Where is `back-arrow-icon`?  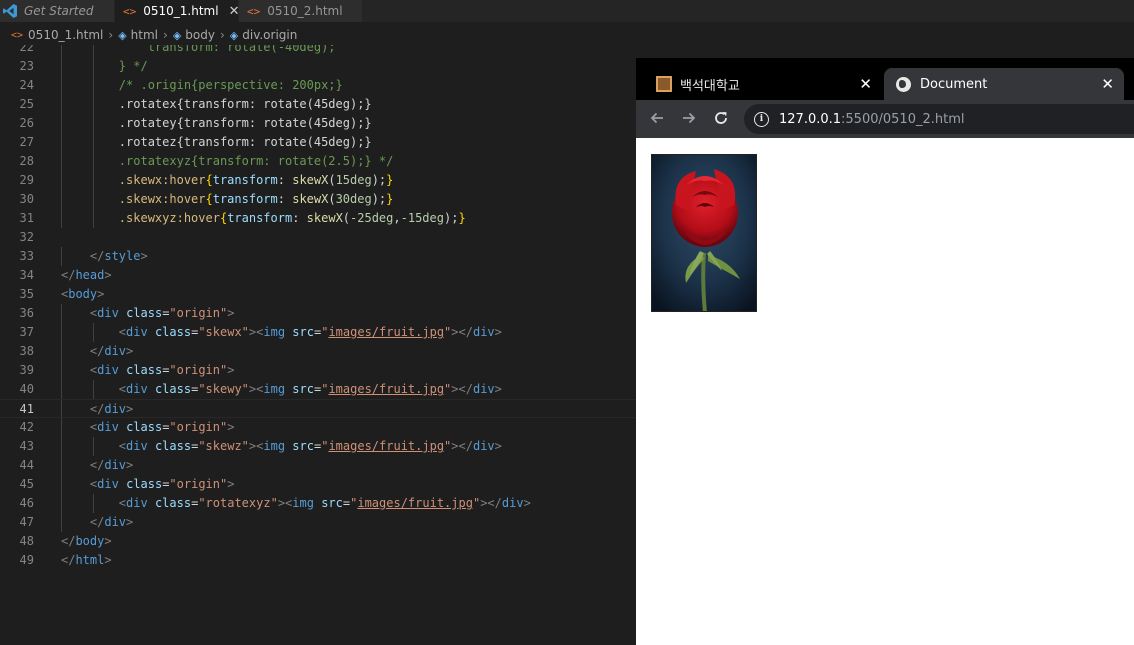 back-arrow-icon is located at coordinates (657, 118).